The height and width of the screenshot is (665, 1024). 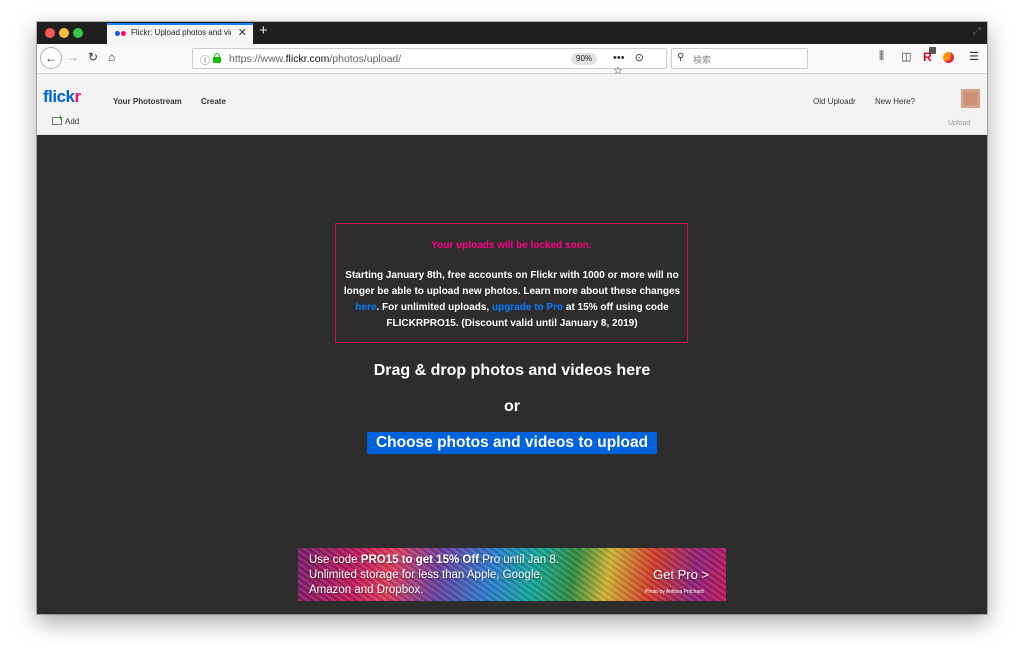 What do you see at coordinates (217, 58) in the screenshot?
I see `lock-icon` at bounding box center [217, 58].